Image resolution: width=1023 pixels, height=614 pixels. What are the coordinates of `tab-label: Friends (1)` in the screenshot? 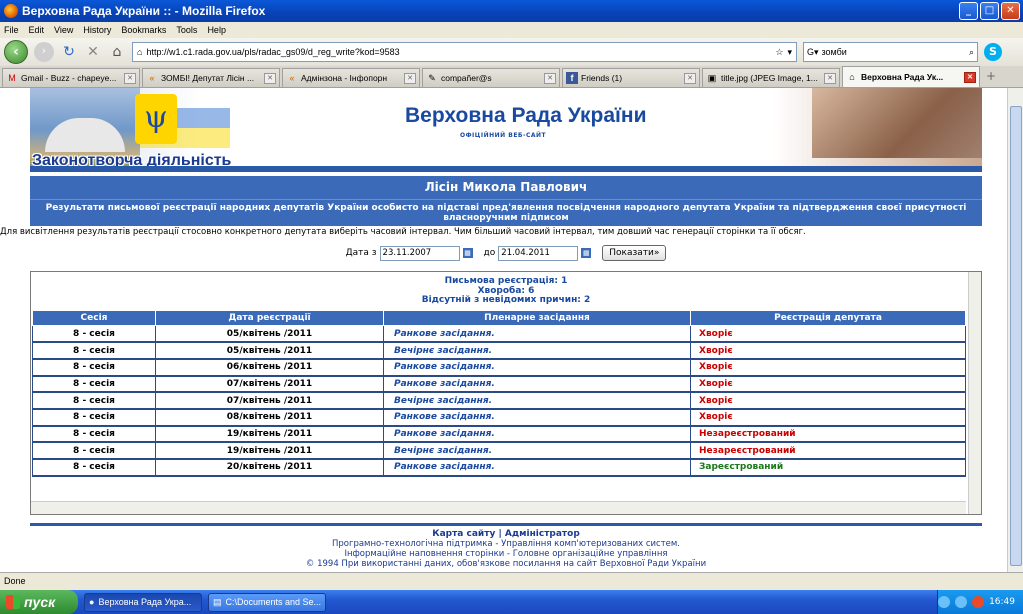 It's located at (602, 78).